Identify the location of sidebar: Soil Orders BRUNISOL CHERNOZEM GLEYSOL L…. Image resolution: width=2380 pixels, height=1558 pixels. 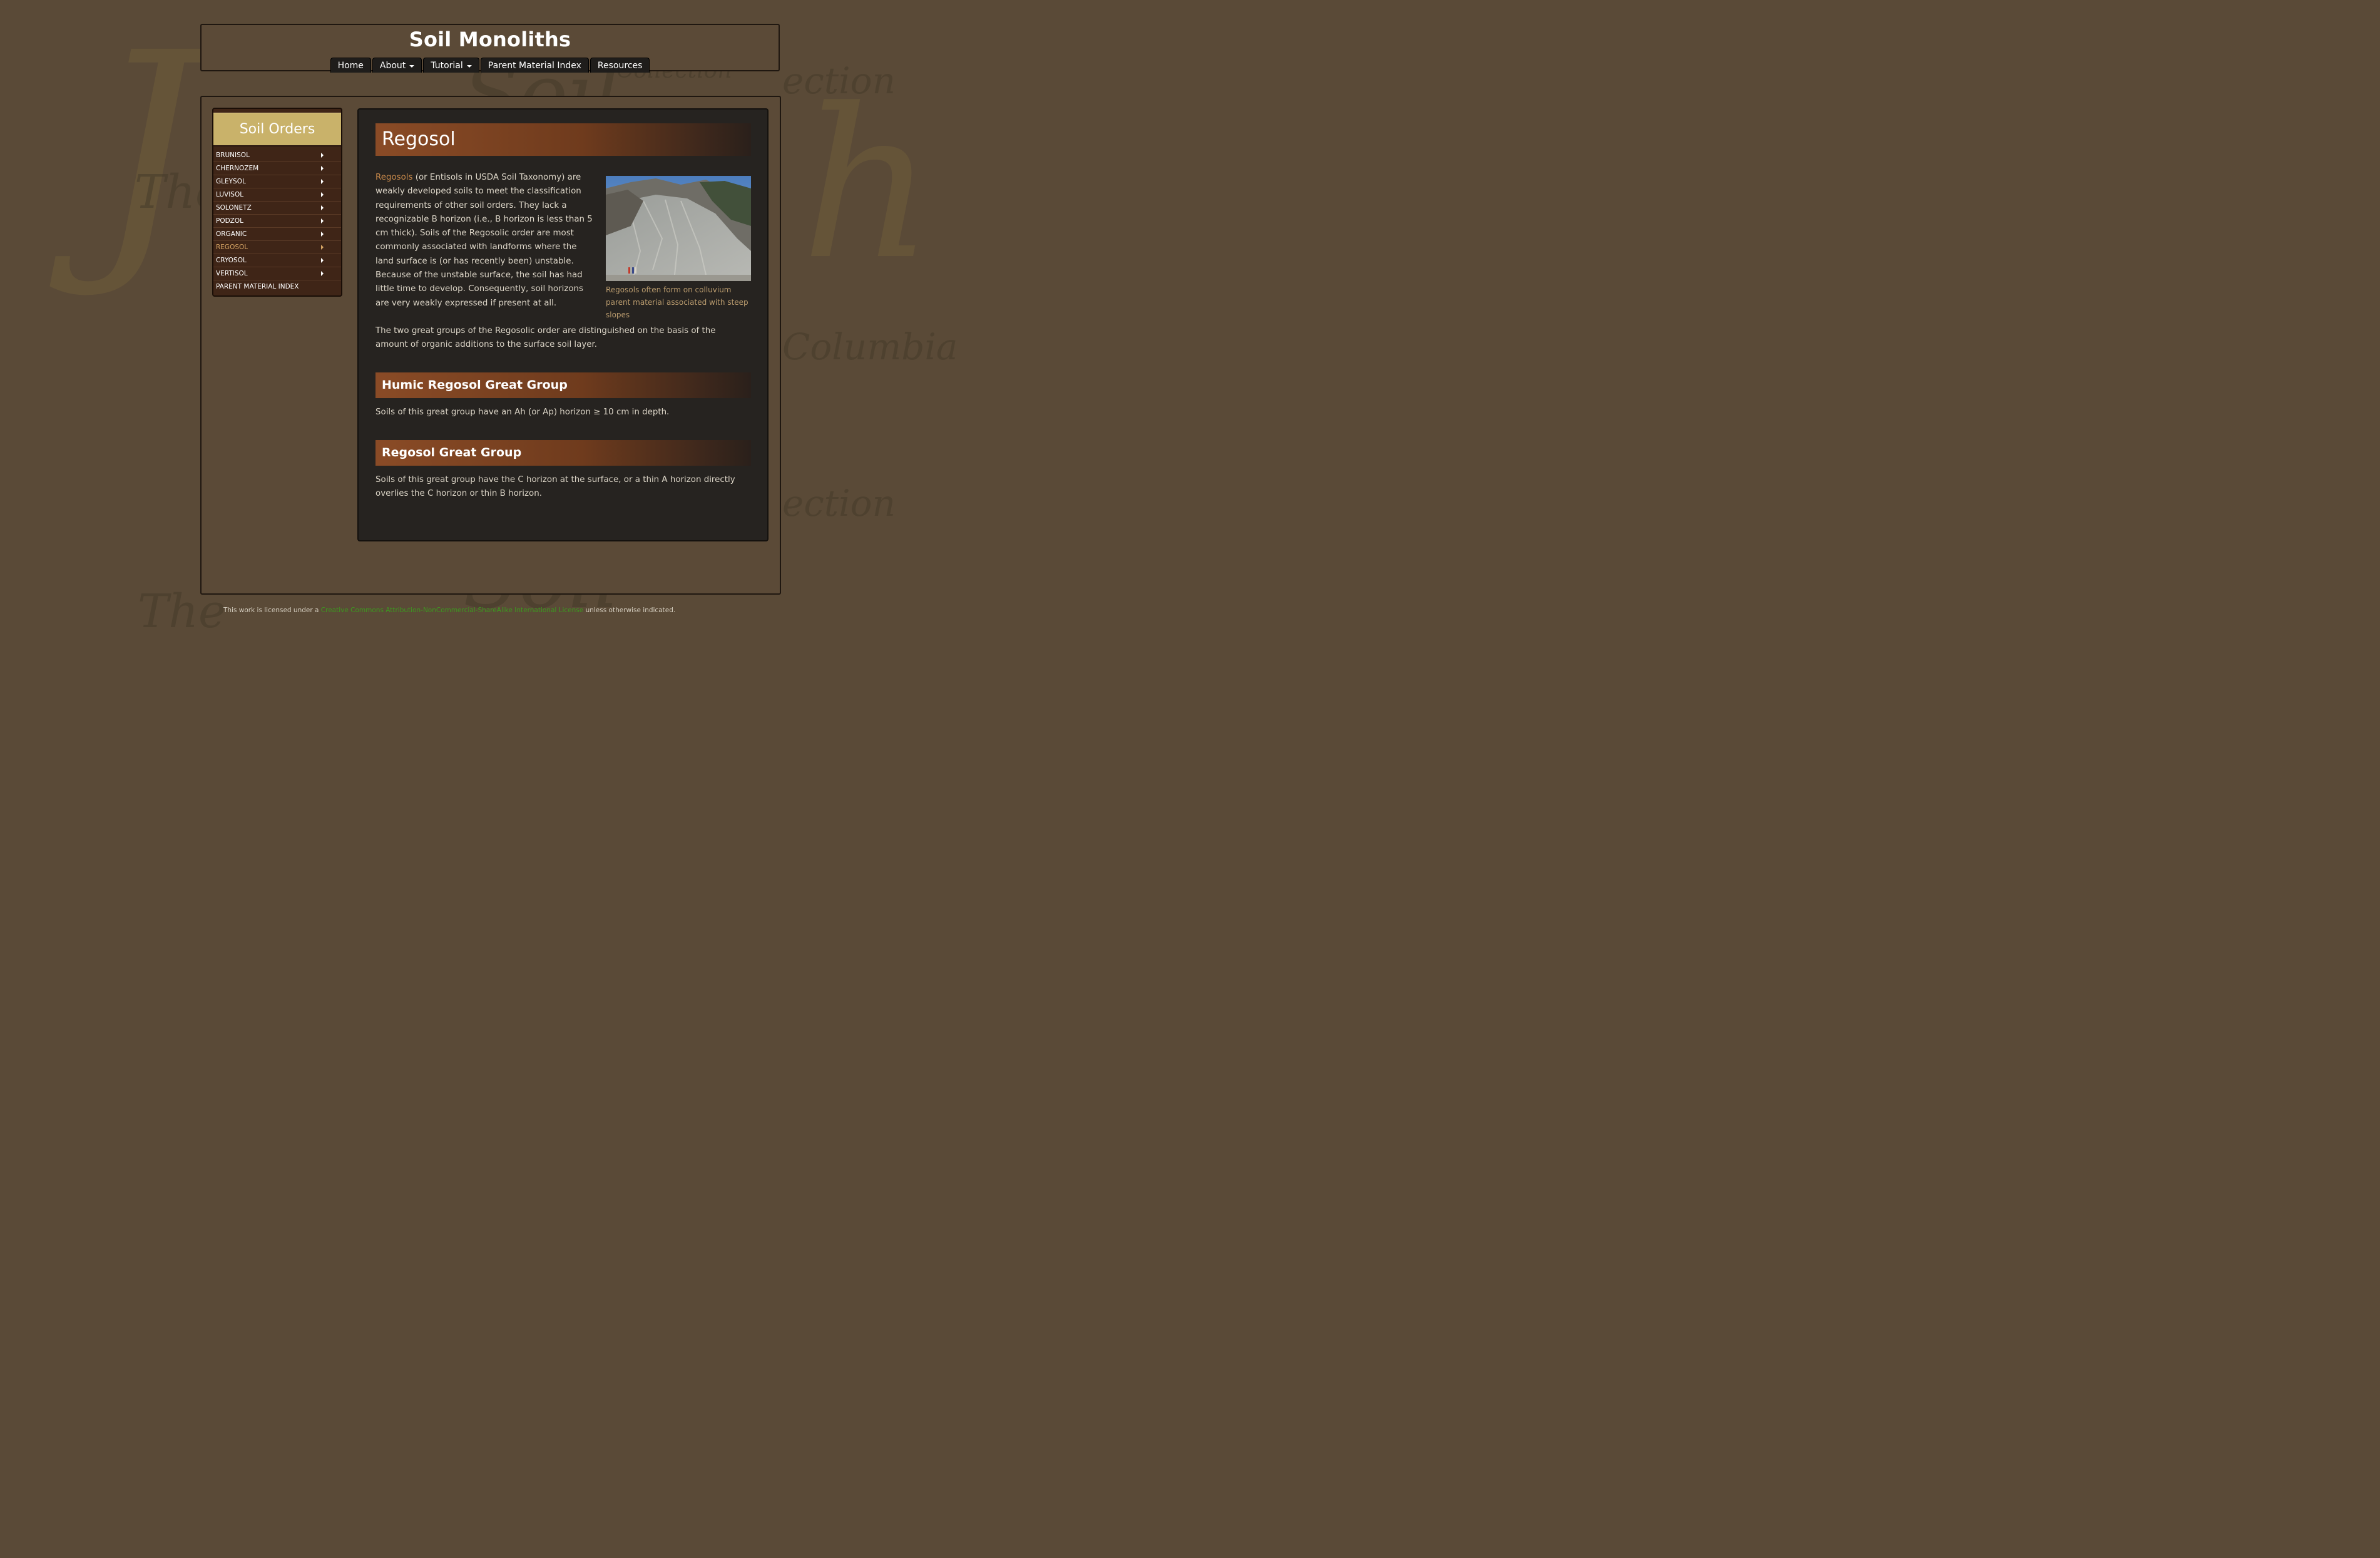
(277, 202).